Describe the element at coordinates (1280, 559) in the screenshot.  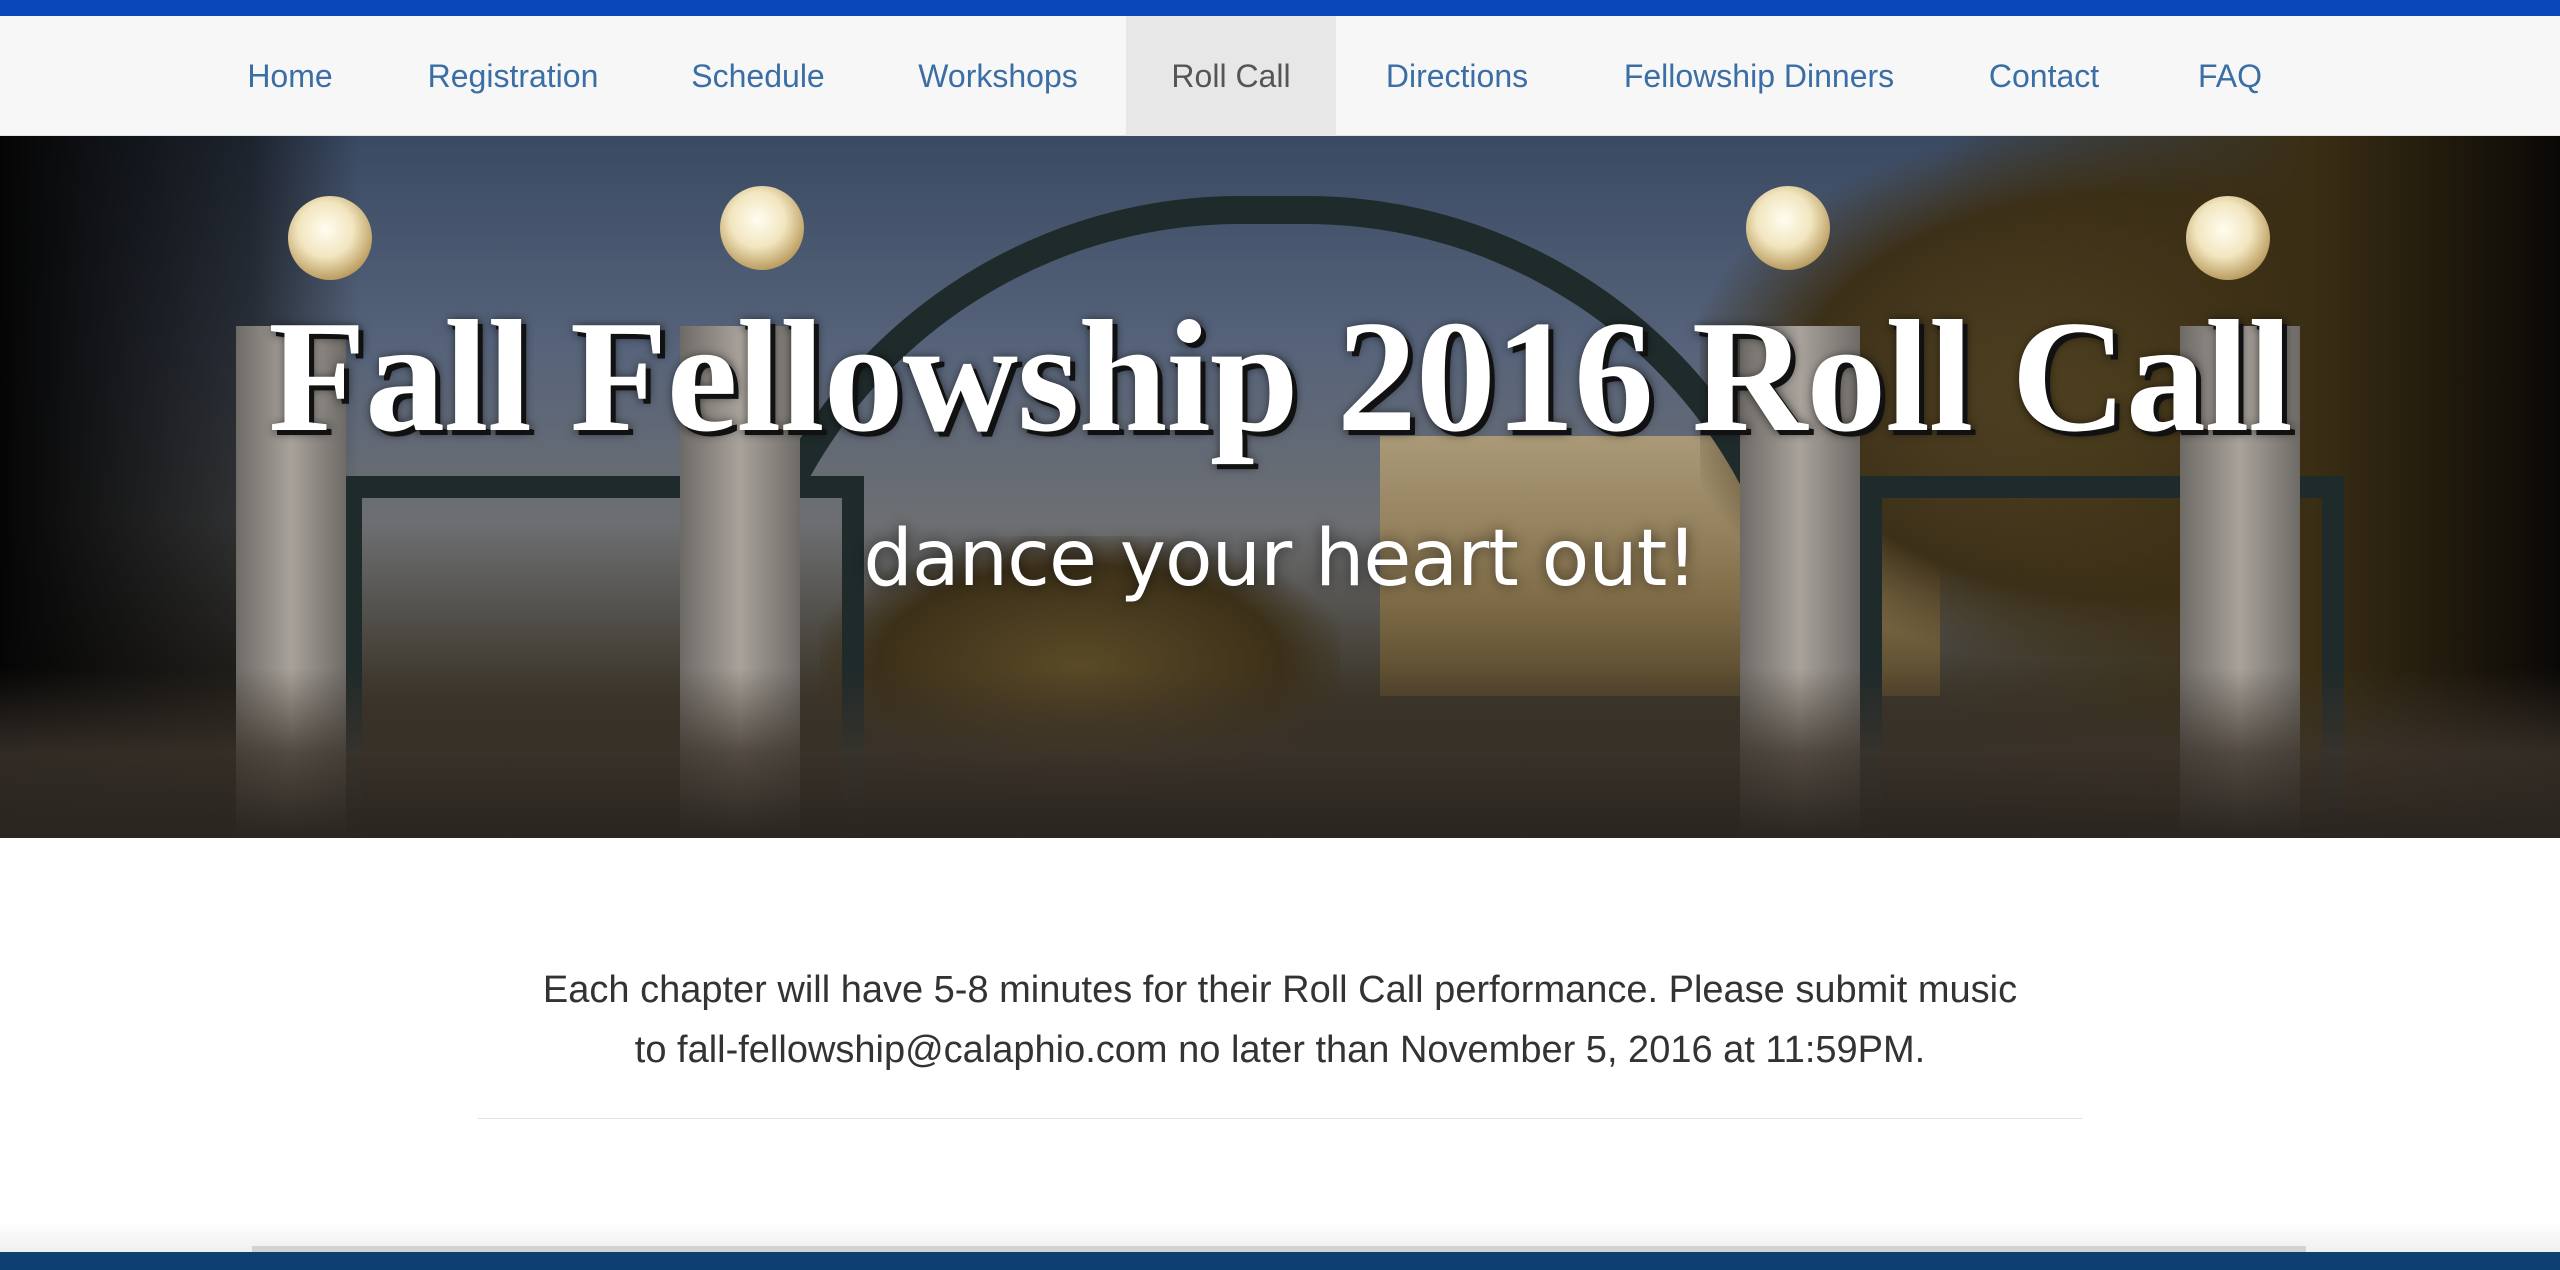
I see `hero-subtitle: dance your heart out!` at that location.